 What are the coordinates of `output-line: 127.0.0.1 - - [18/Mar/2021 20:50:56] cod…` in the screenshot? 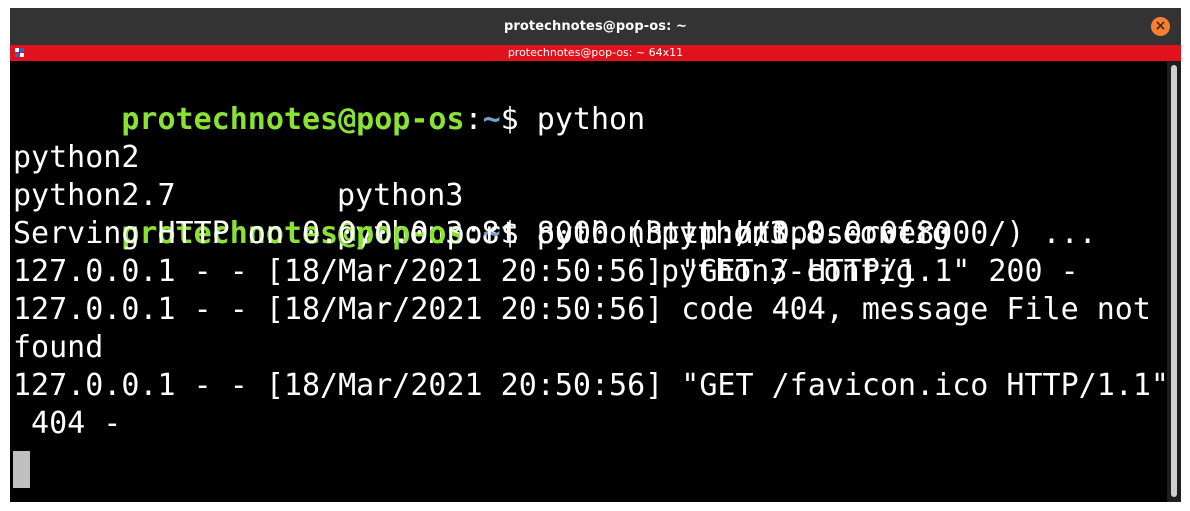 It's located at (582, 309).